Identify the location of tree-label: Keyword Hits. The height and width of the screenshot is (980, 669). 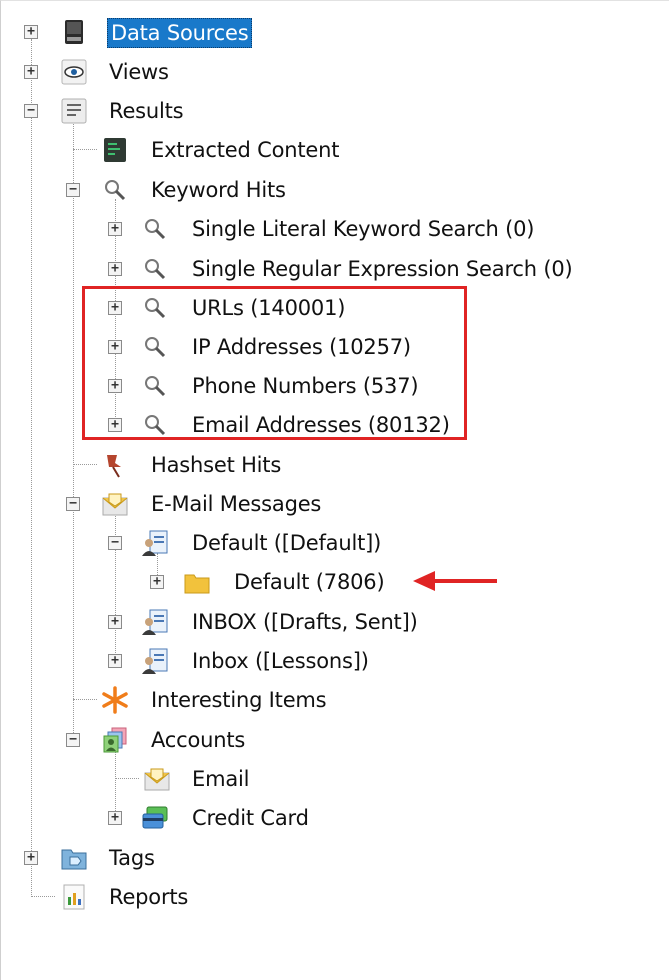
(218, 190).